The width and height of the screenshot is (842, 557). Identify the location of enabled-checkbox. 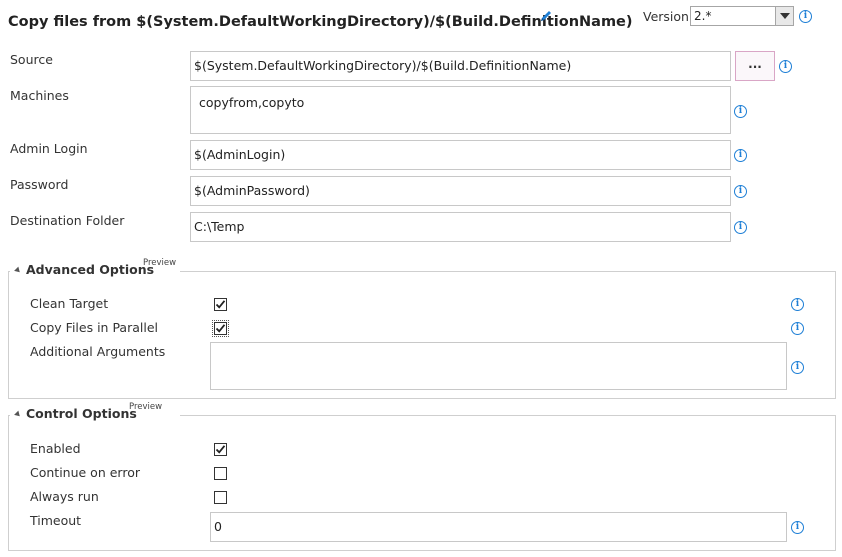
(220, 449).